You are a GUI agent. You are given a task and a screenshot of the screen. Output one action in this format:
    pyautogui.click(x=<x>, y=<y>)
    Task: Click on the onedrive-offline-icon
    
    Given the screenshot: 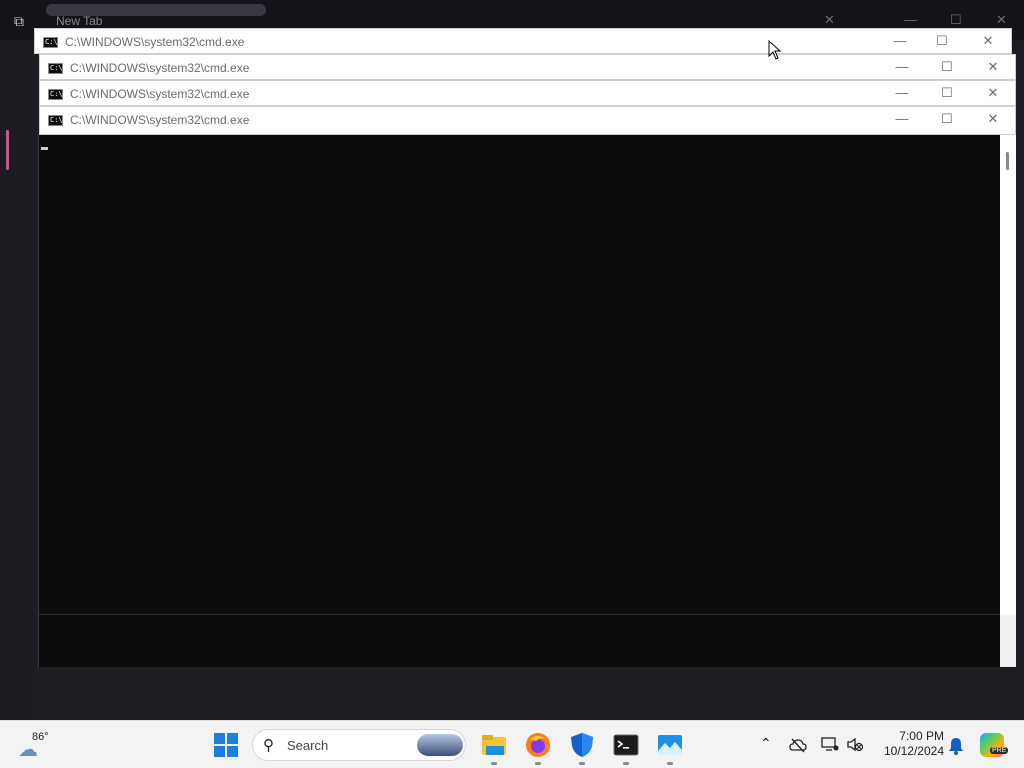 What is the action you would take?
    pyautogui.click(x=798, y=745)
    